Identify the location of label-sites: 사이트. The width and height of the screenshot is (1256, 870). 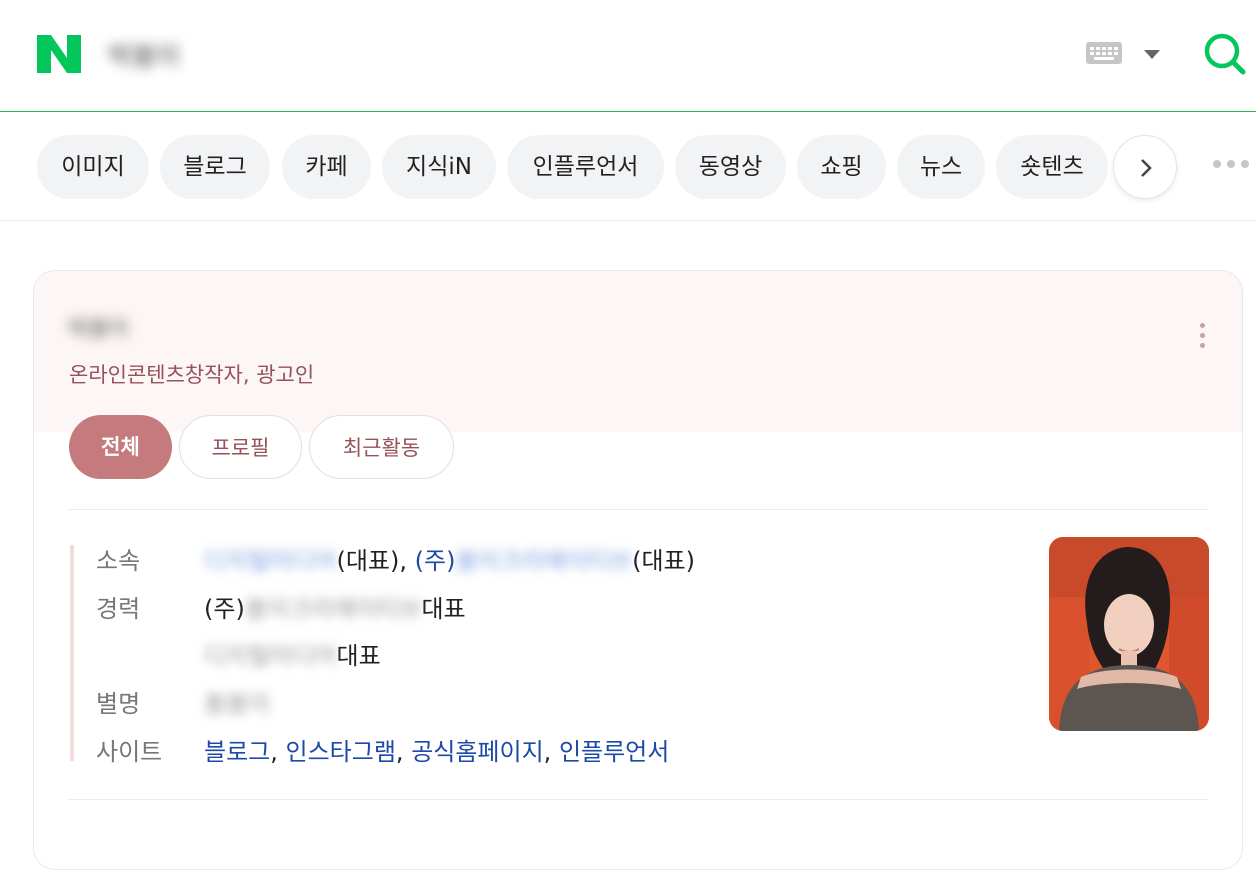
(129, 752).